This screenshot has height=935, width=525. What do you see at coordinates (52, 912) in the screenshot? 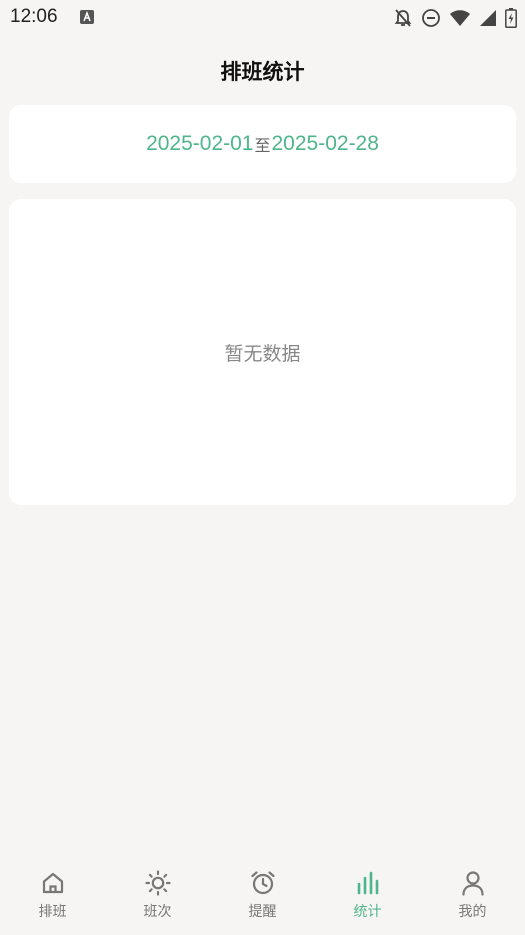
I see `tab-label: 排班` at bounding box center [52, 912].